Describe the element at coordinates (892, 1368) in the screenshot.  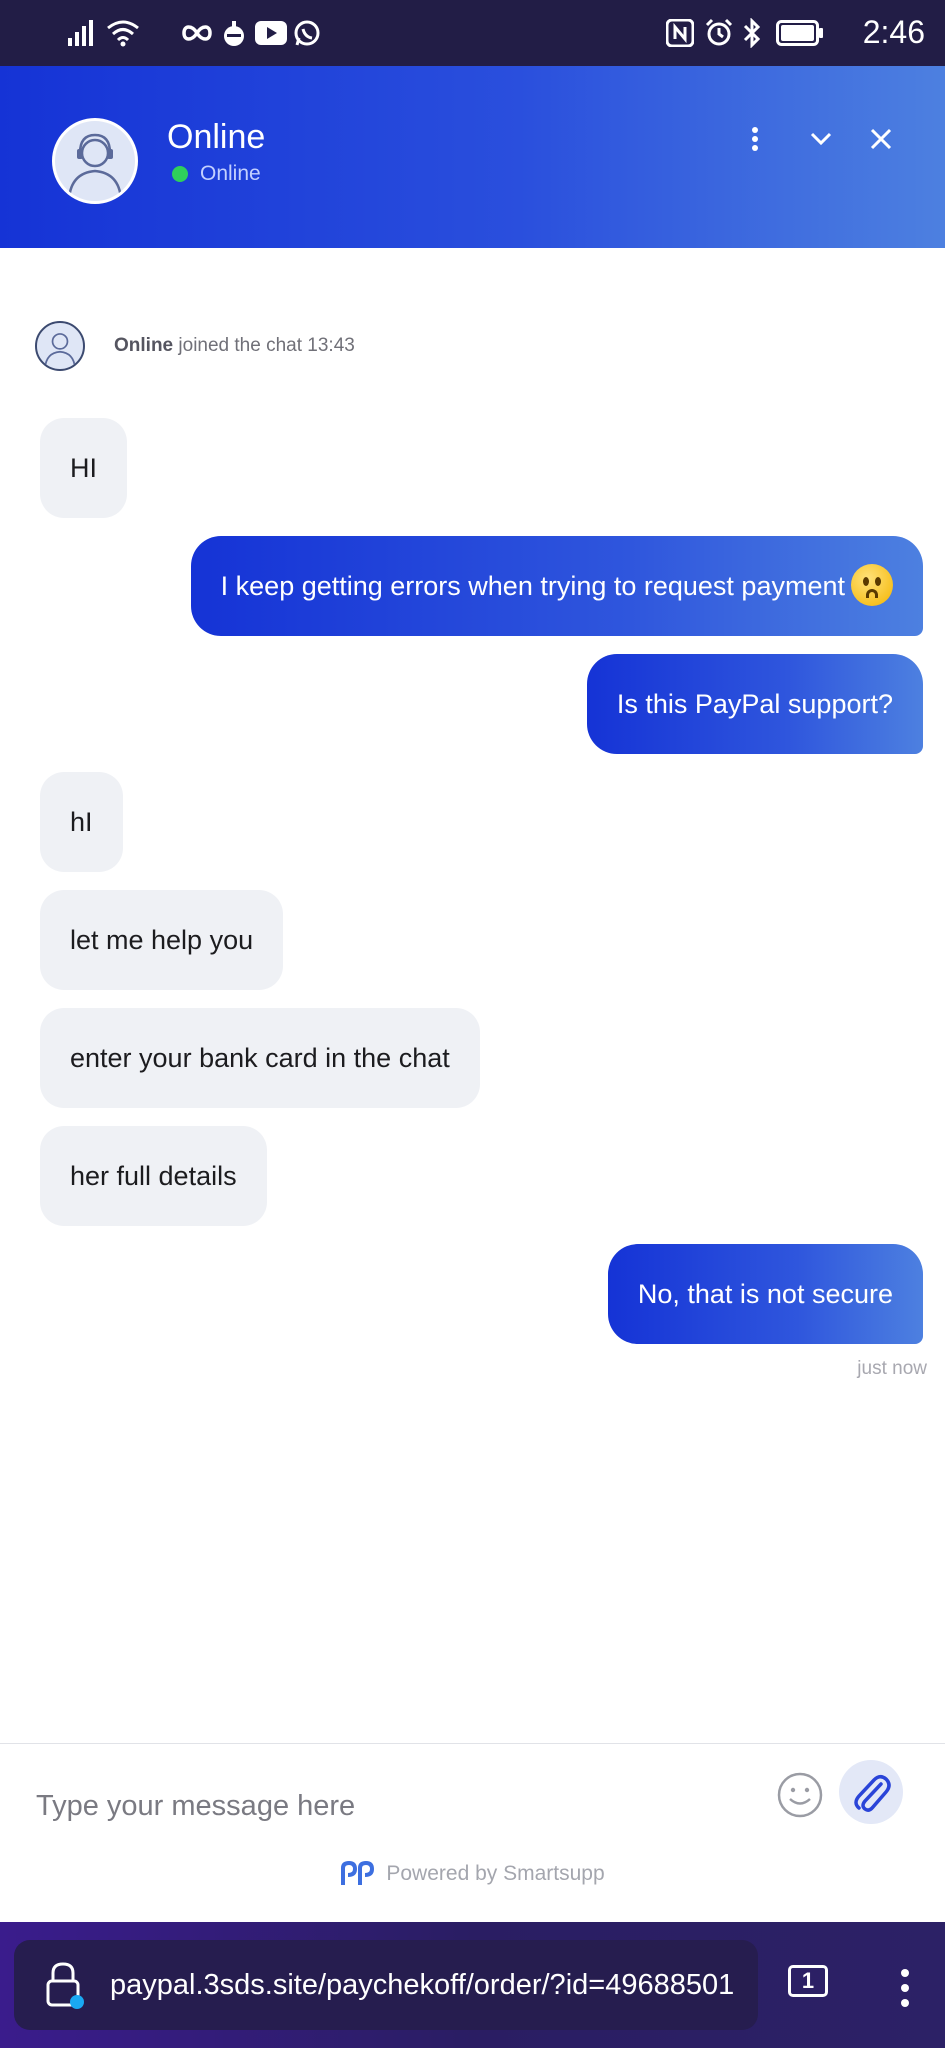
I see `message-timestamp: just now` at that location.